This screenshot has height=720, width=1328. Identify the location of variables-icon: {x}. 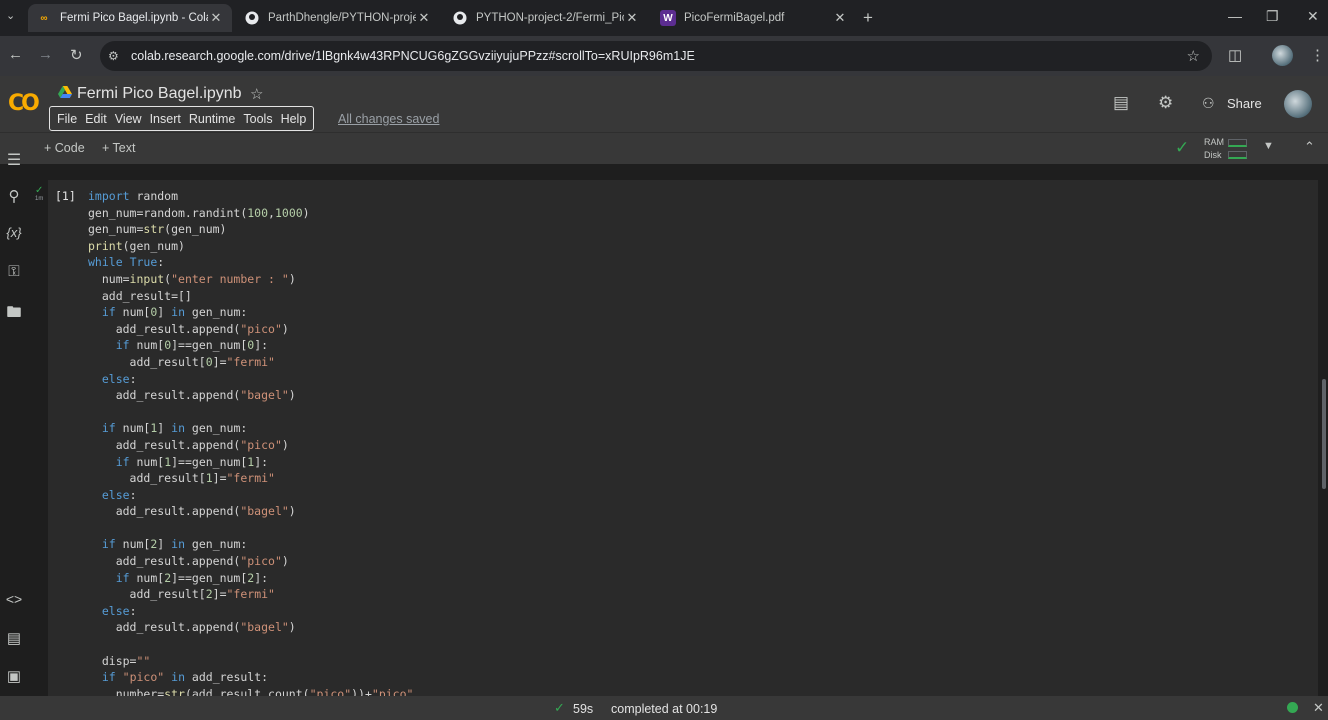
(14, 232).